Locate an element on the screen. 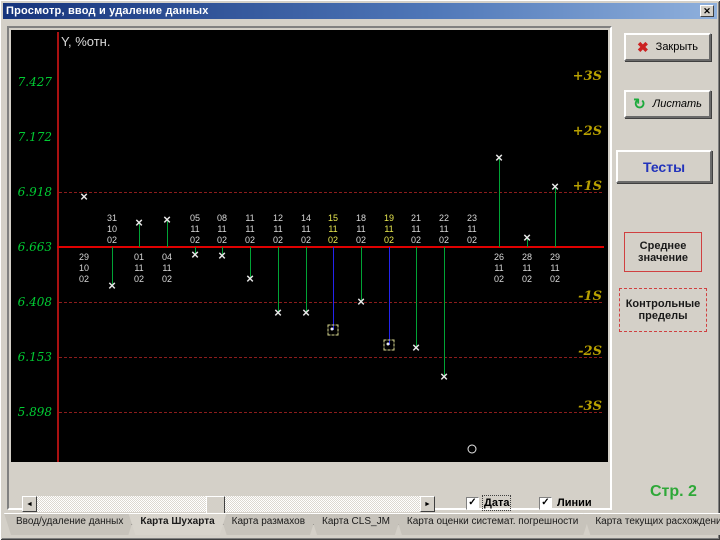 This screenshot has height=540, width=720. control-limits-legend-label: Контрольные пределы is located at coordinates (663, 310).